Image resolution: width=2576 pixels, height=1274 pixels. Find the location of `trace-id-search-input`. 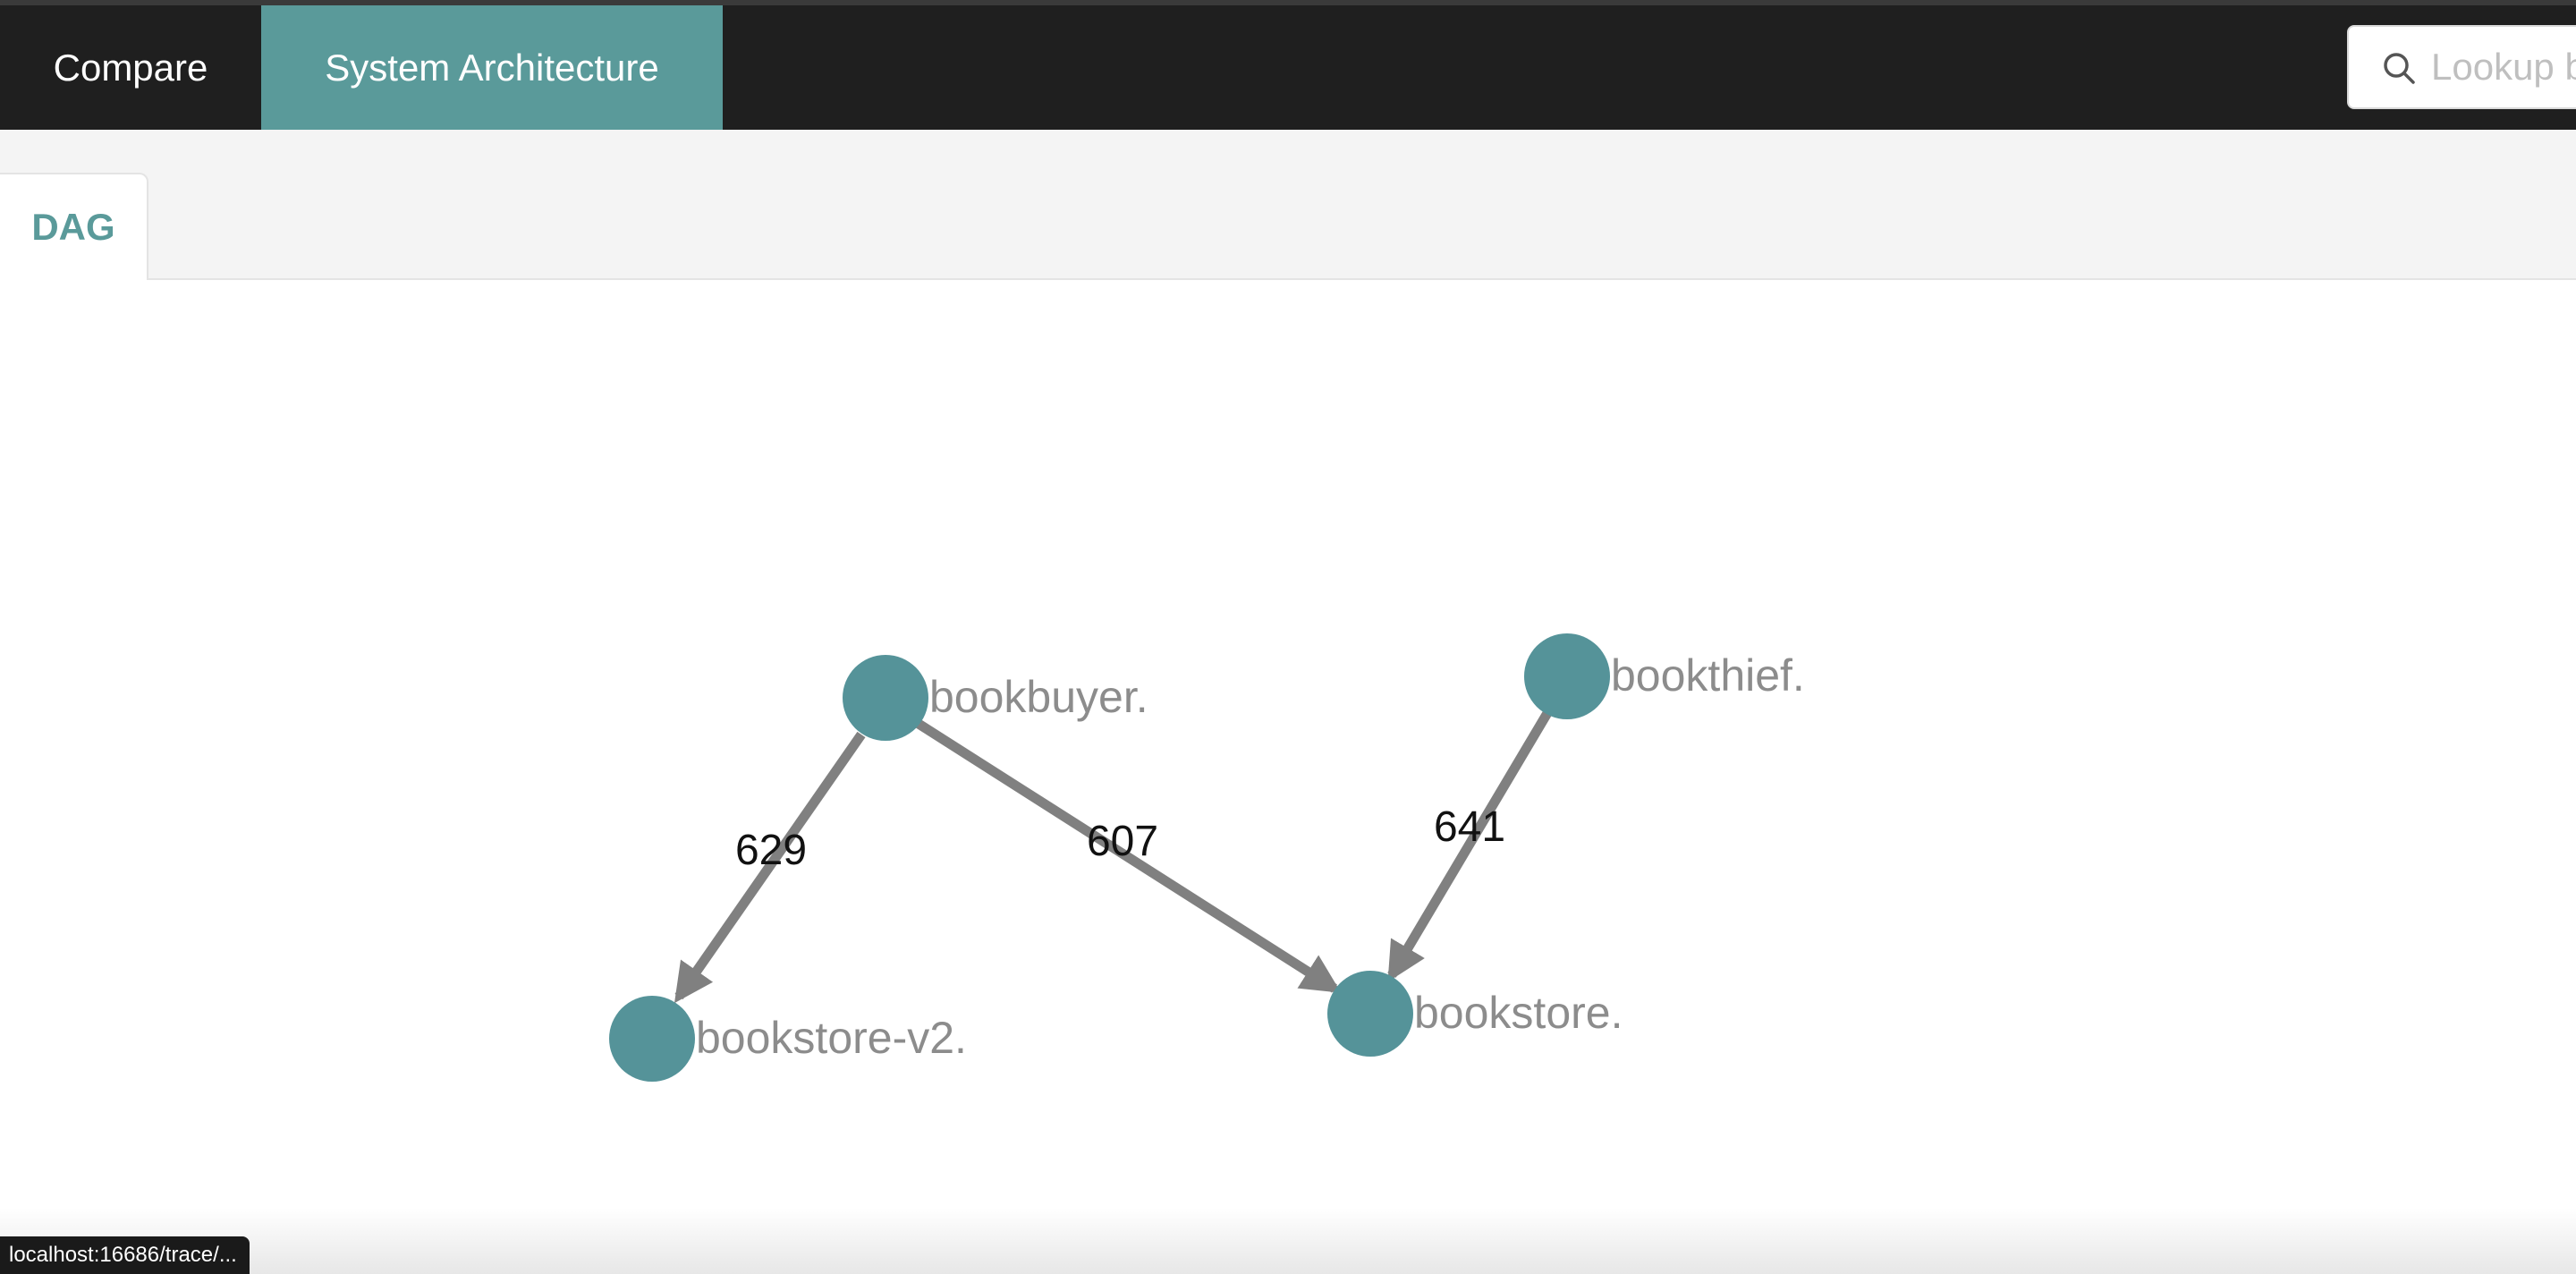

trace-id-search-input is located at coordinates (2503, 67).